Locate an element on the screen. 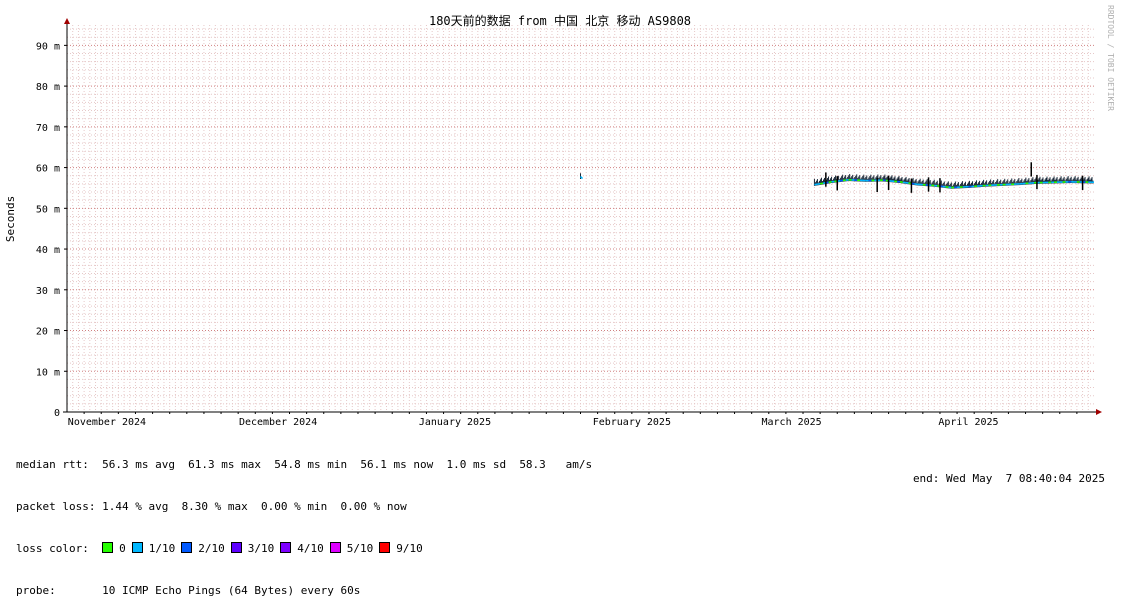  loss-color-item: 2/10 is located at coordinates (203, 549).